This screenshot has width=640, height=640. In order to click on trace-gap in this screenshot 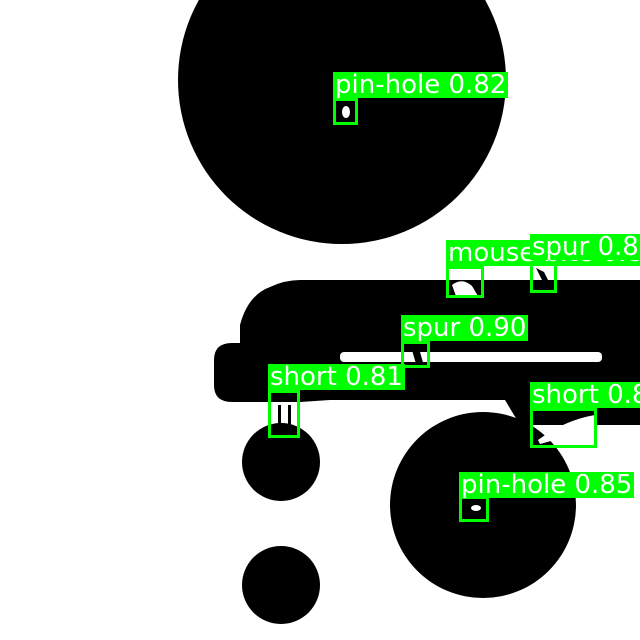, I will do `click(471, 357)`.